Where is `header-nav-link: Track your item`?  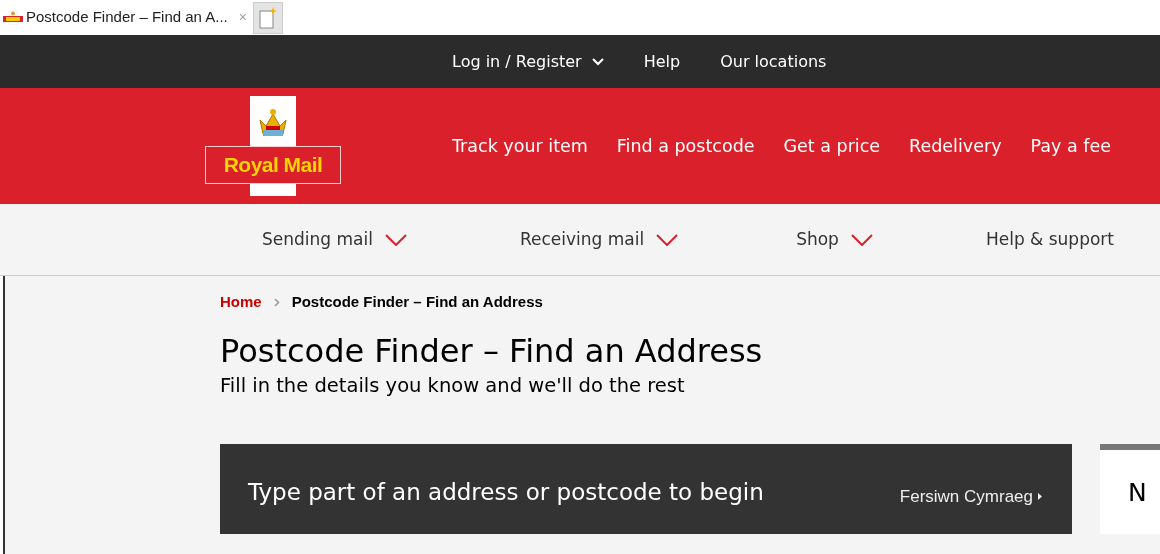 header-nav-link: Track your item is located at coordinates (520, 146).